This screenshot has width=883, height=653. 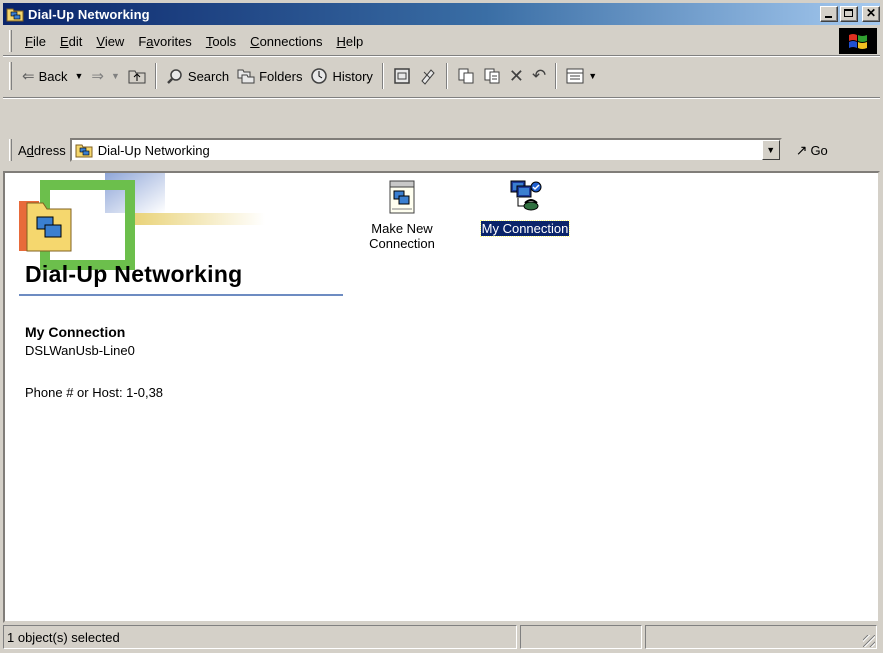 I want to click on make-new-connection-item: Make New Connection, so click(x=402, y=215).